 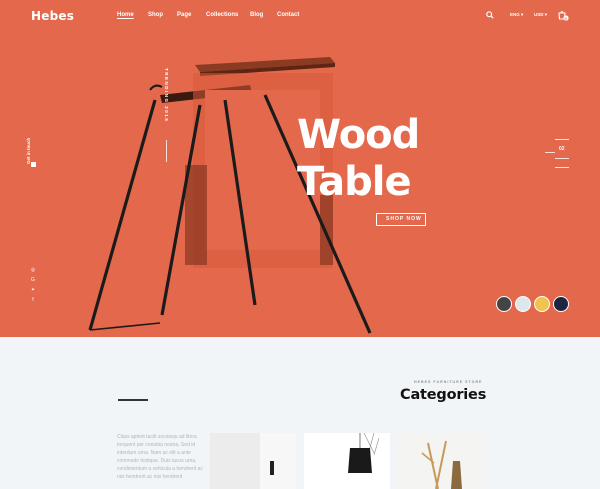 What do you see at coordinates (288, 15) in the screenshot?
I see `nav-contact: Contact` at bounding box center [288, 15].